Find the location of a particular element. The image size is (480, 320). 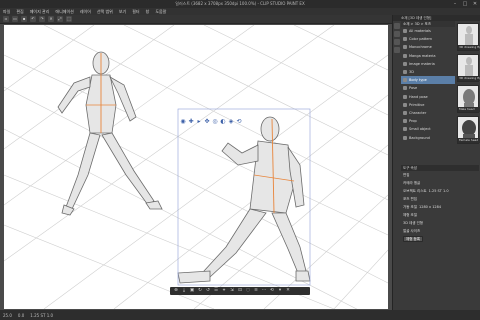

pan-icon: ▸ is located at coordinates (199, 122).